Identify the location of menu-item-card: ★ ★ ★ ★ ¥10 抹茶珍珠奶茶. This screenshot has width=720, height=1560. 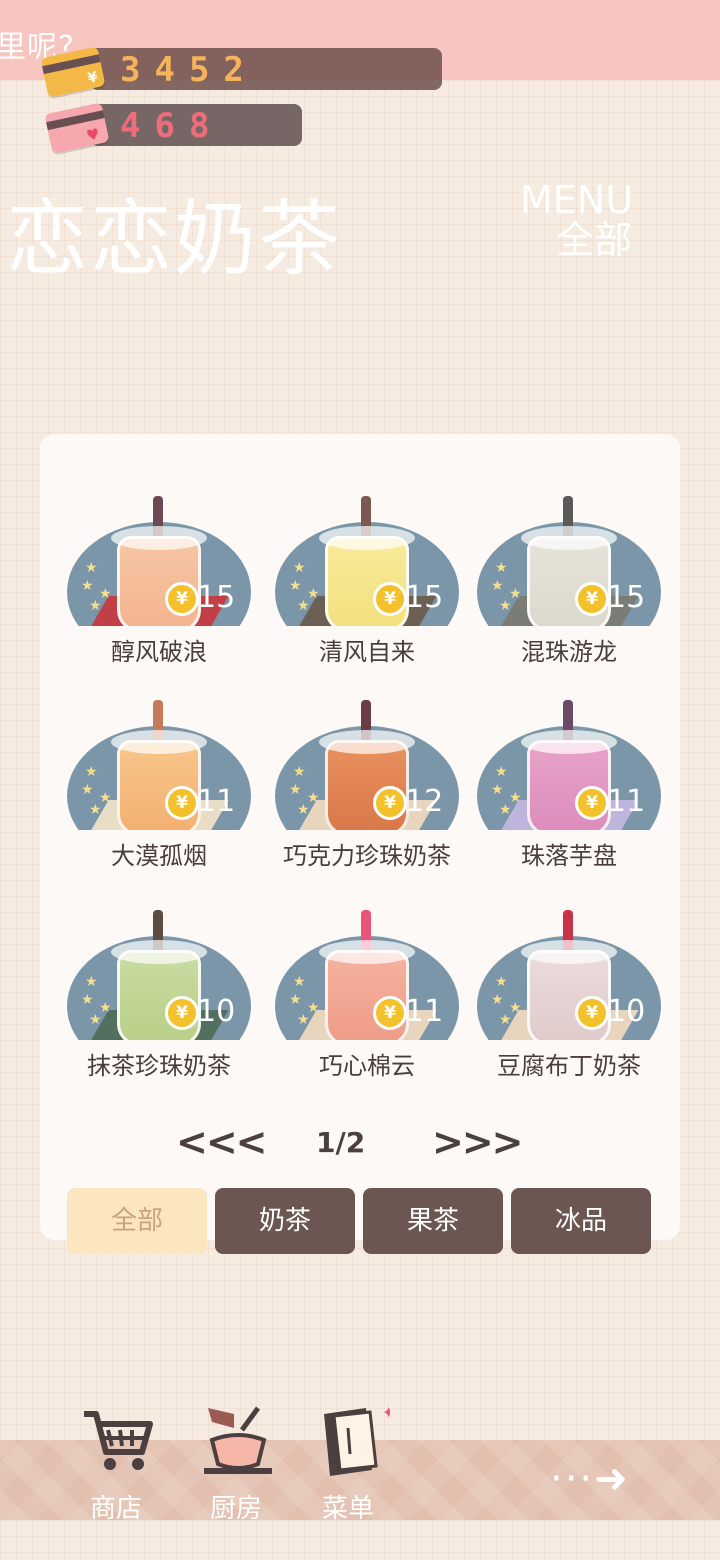
(159, 1000).